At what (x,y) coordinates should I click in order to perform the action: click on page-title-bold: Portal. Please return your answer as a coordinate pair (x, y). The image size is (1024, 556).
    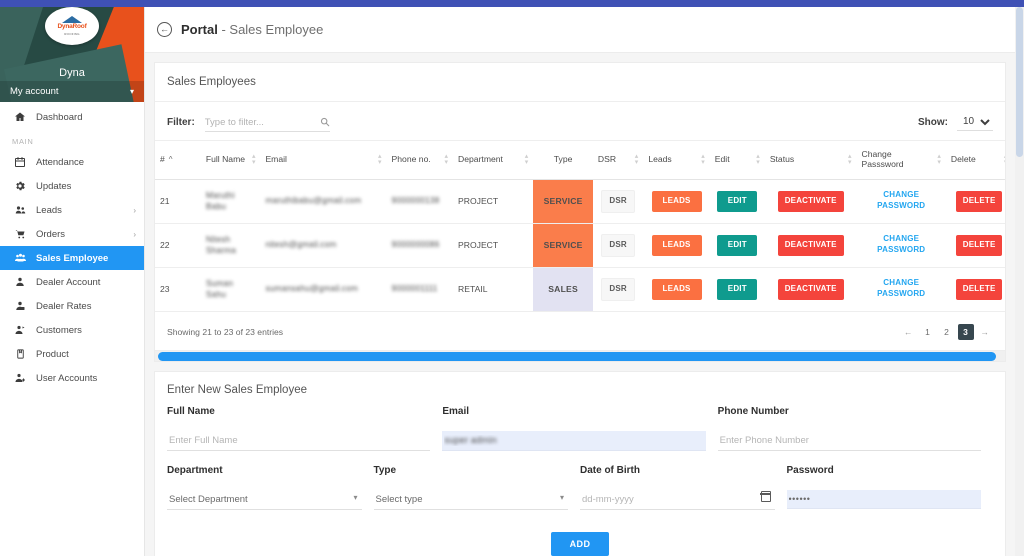
    Looking at the image, I should click on (199, 29).